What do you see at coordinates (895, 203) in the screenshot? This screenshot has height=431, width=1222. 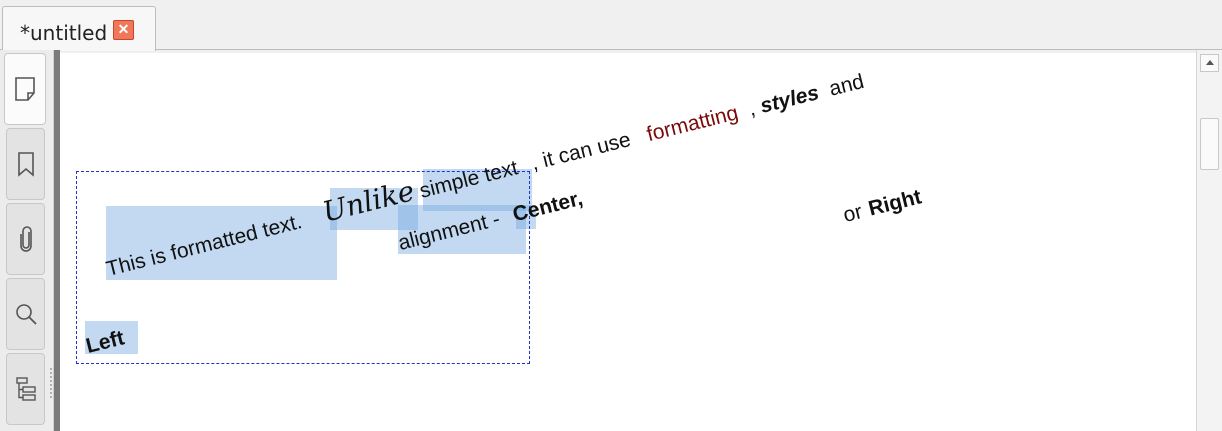 I see `text-run-bold: Right` at bounding box center [895, 203].